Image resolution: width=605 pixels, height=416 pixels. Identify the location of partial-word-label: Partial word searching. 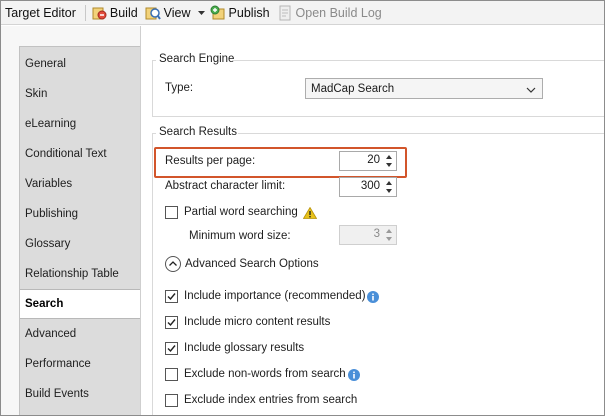
(241, 212).